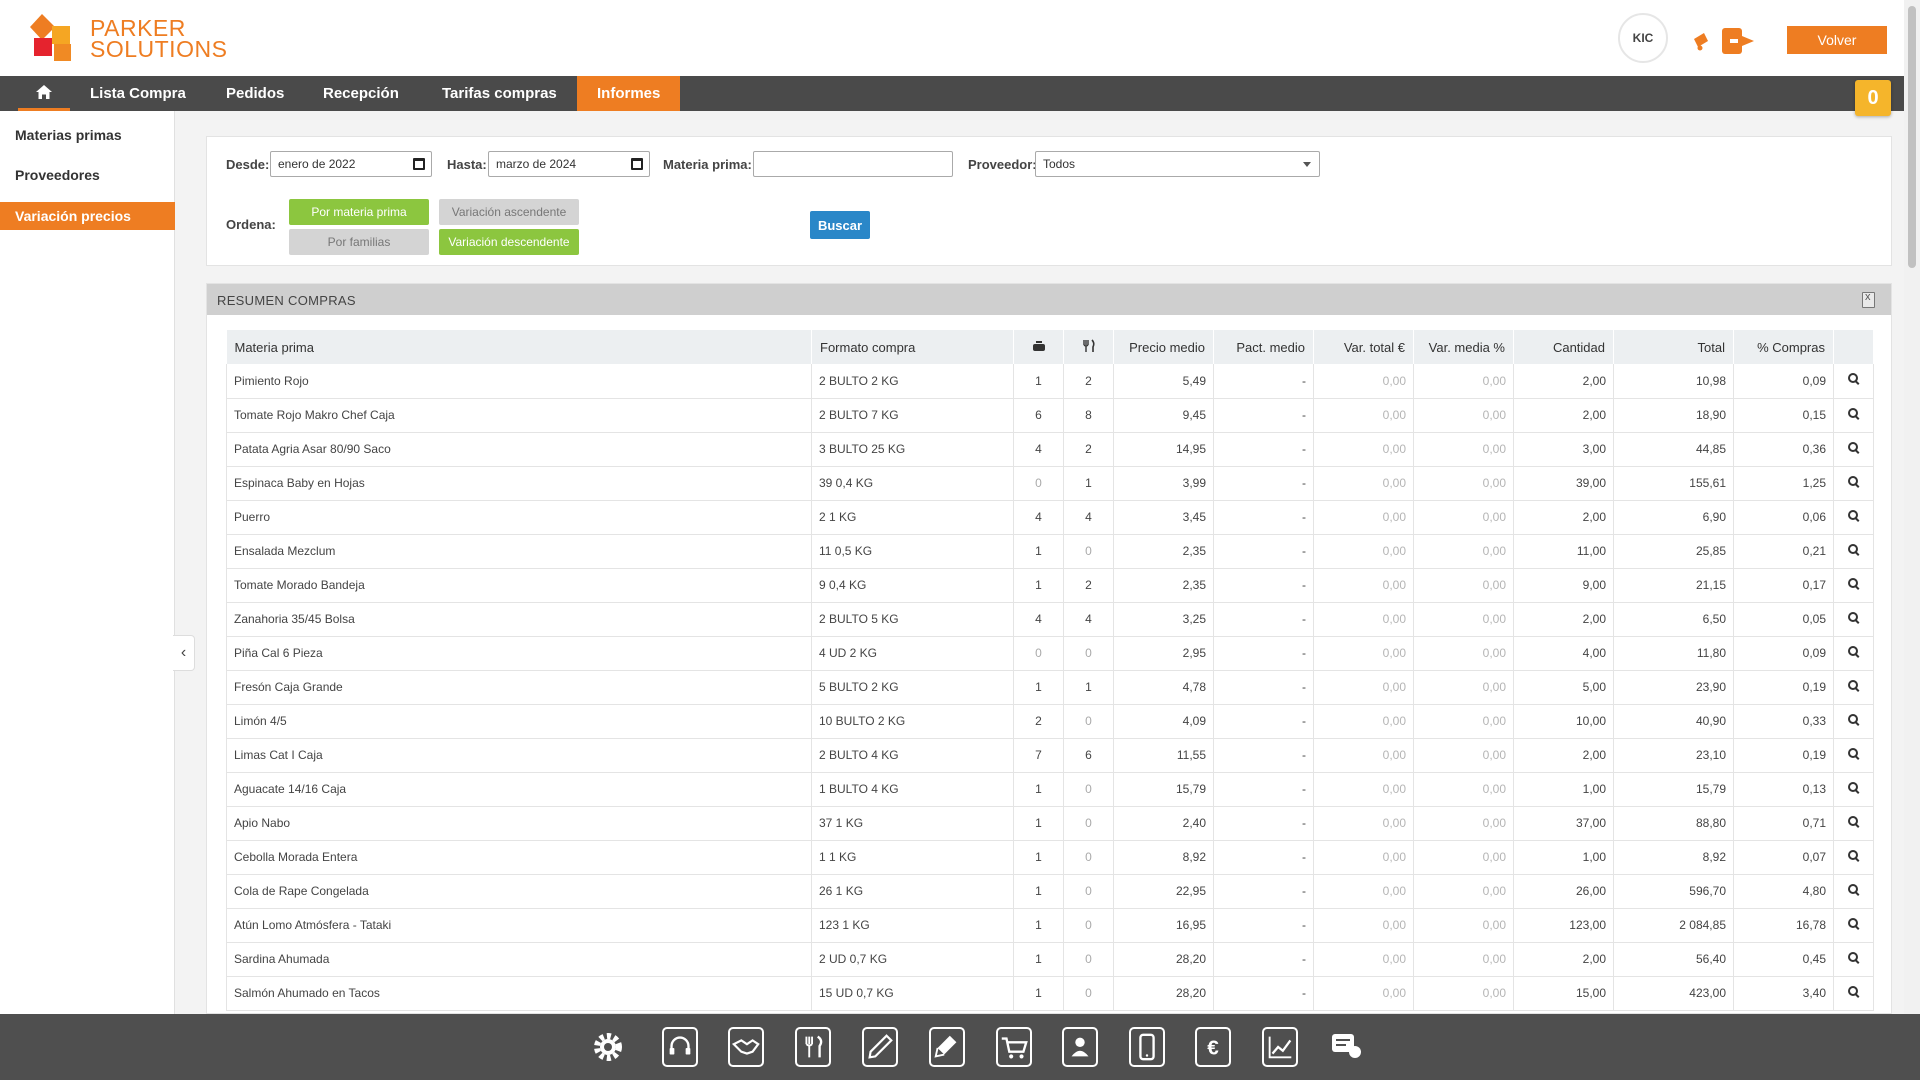 The image size is (1920, 1080). What do you see at coordinates (1463, 347) in the screenshot?
I see `col-var-media: Var. media %` at bounding box center [1463, 347].